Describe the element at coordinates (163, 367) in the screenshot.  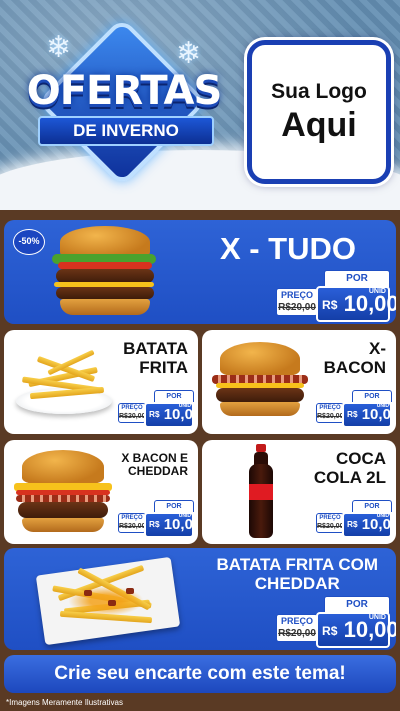
I see `name-line: FRITA` at that location.